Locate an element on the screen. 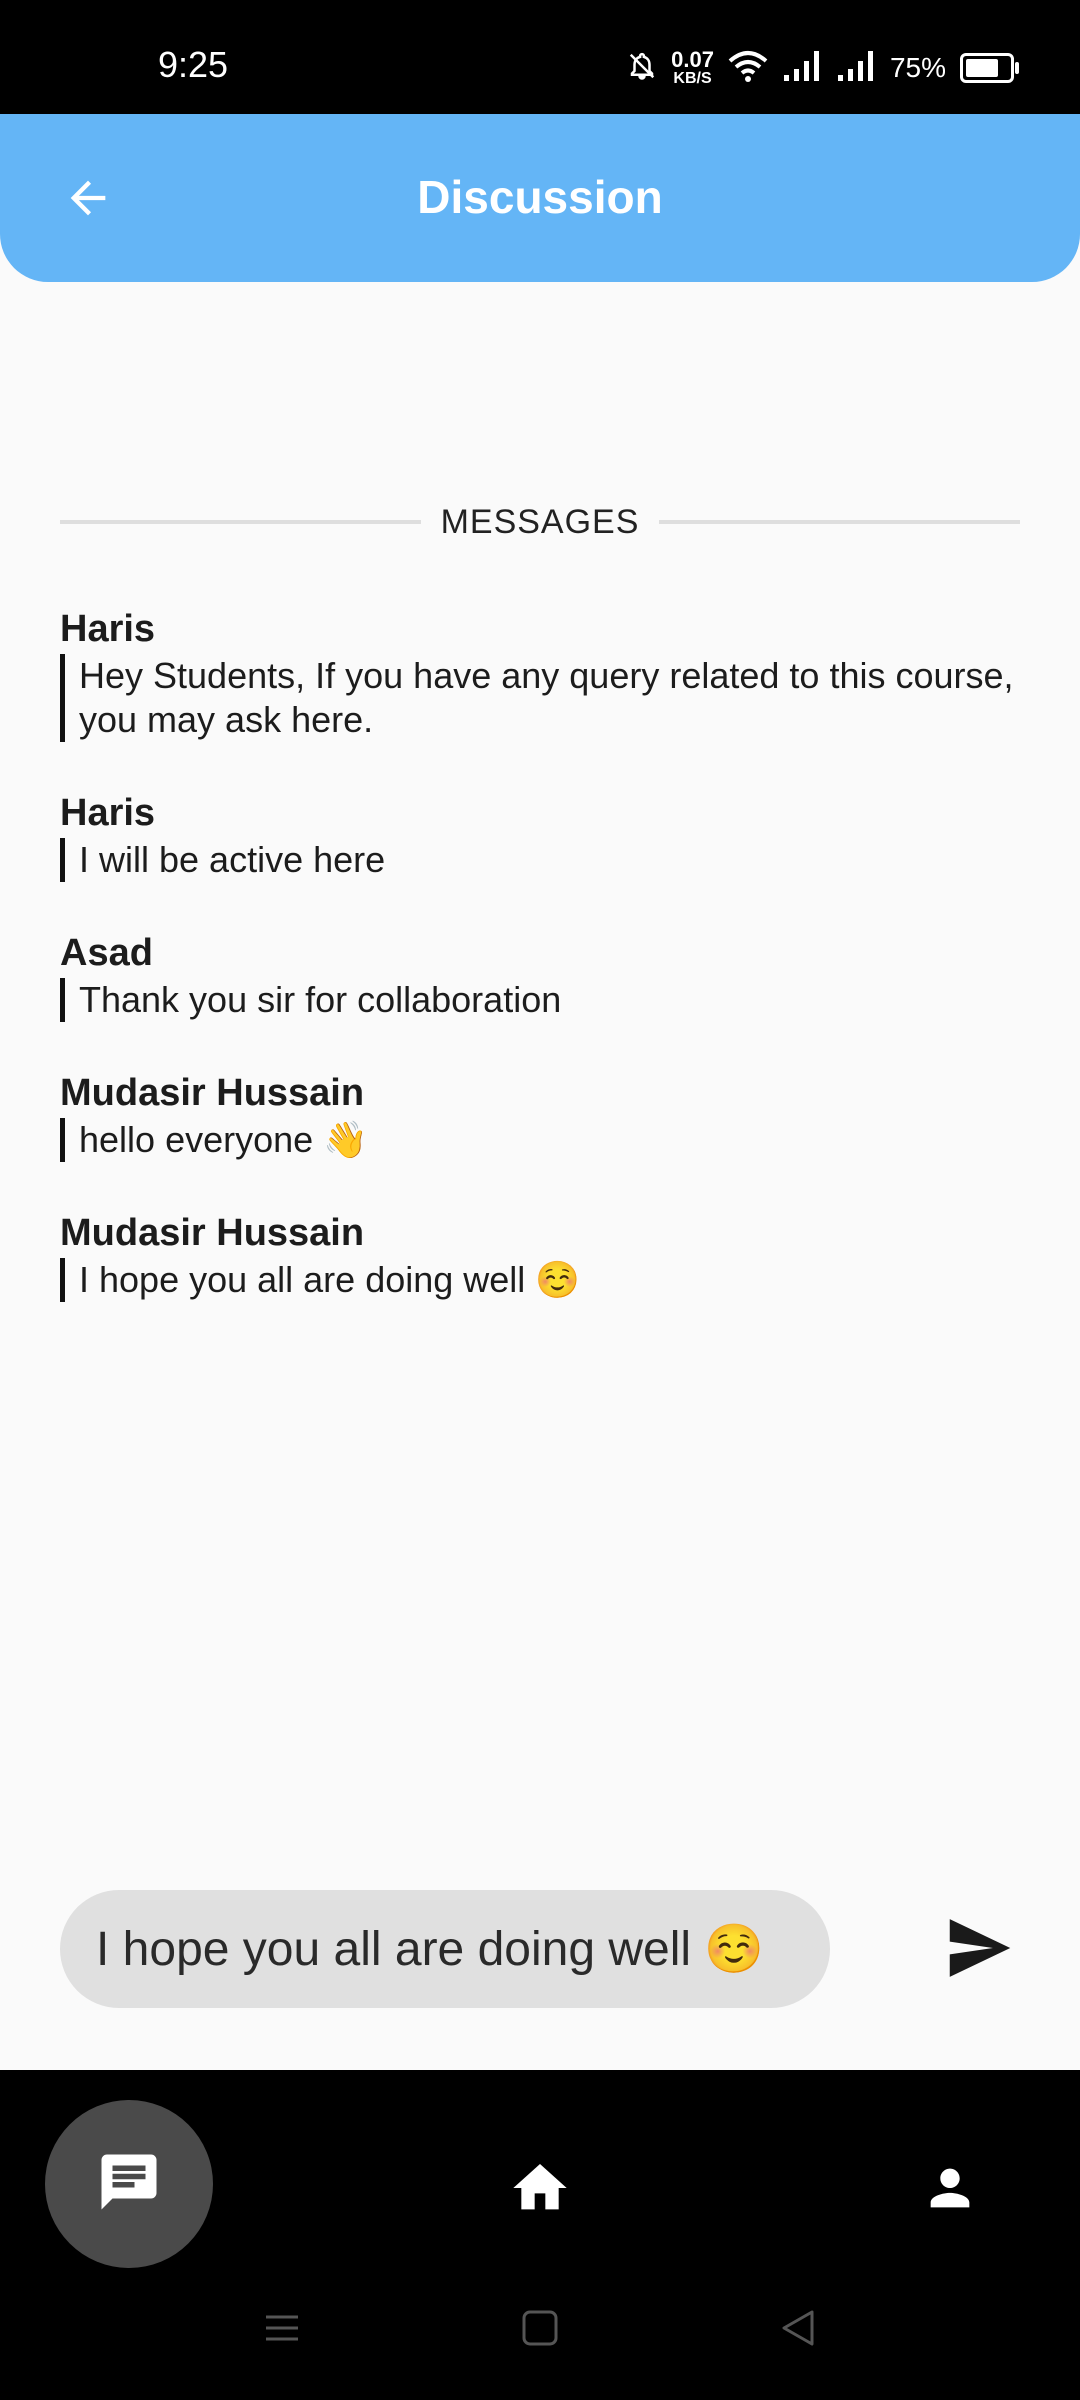 The height and width of the screenshot is (2400, 1080). status-time: 9:25 is located at coordinates (193, 64).